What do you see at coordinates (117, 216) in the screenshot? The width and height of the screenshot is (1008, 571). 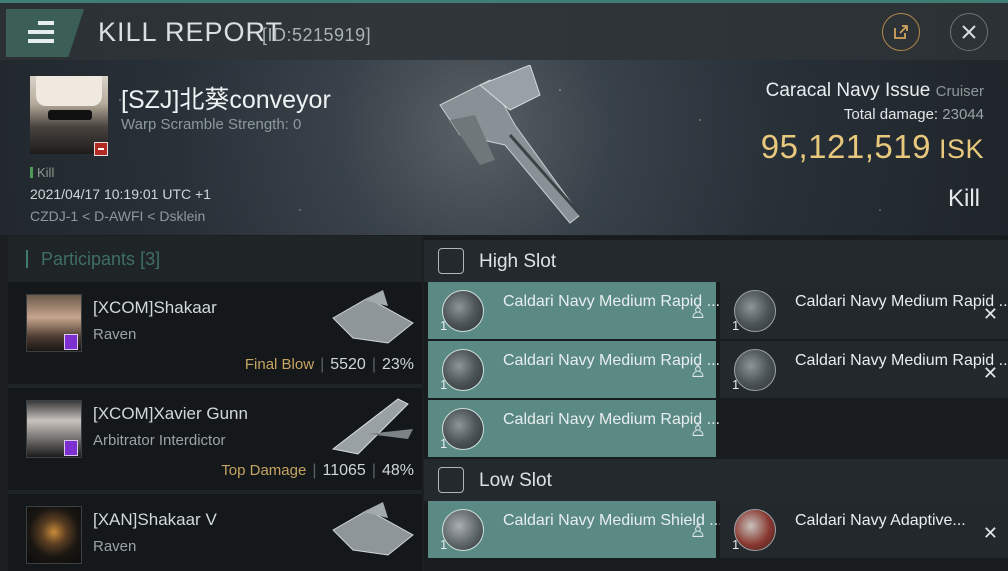 I see `kill-location: CZDJ-1 < D-AWFI < Dsklein` at bounding box center [117, 216].